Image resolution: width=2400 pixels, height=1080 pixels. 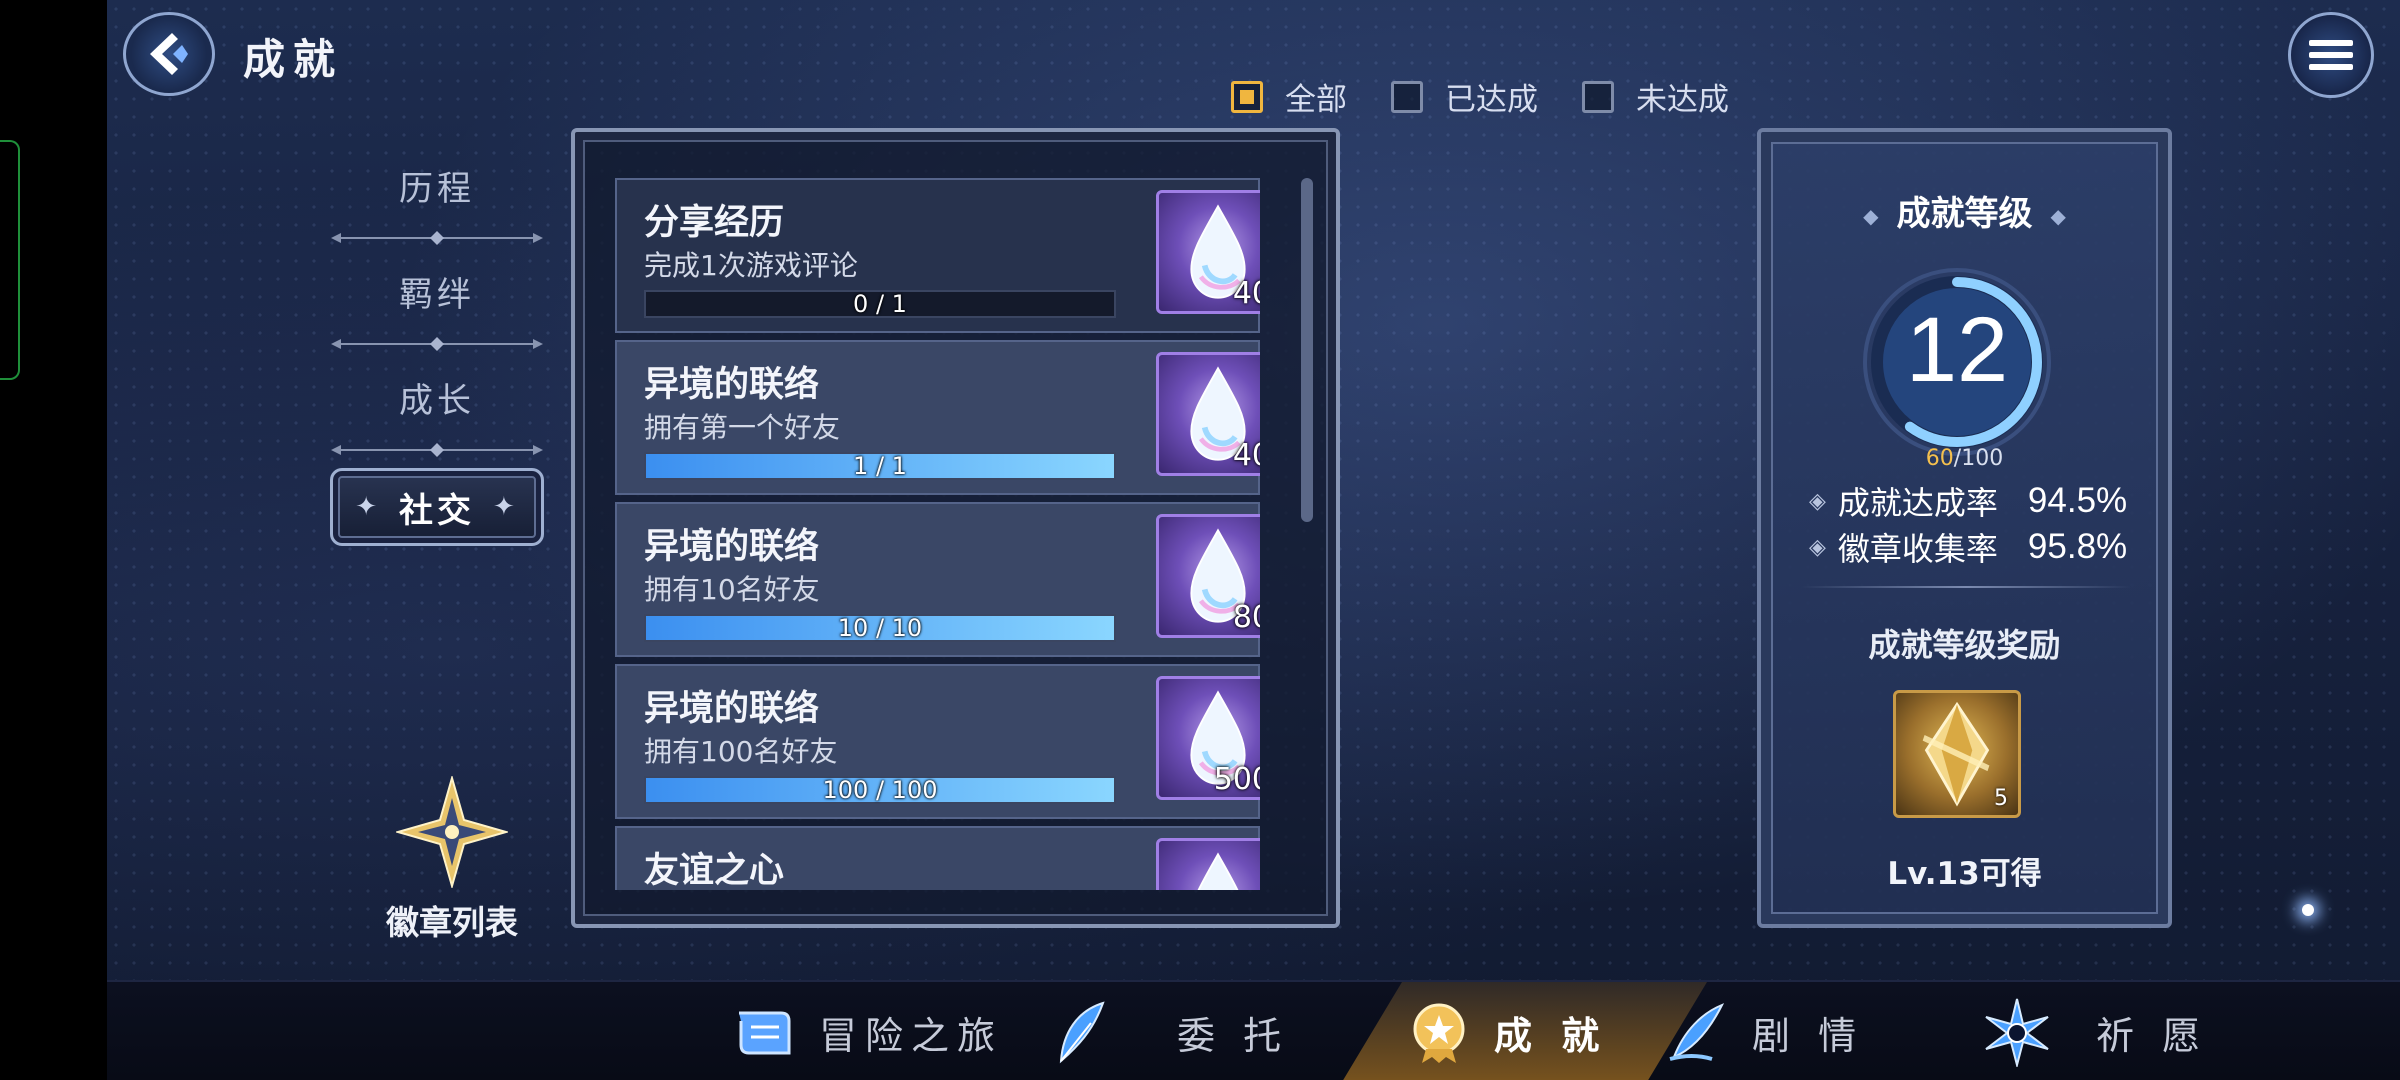 I want to click on xp-current: 60, so click(x=1939, y=458).